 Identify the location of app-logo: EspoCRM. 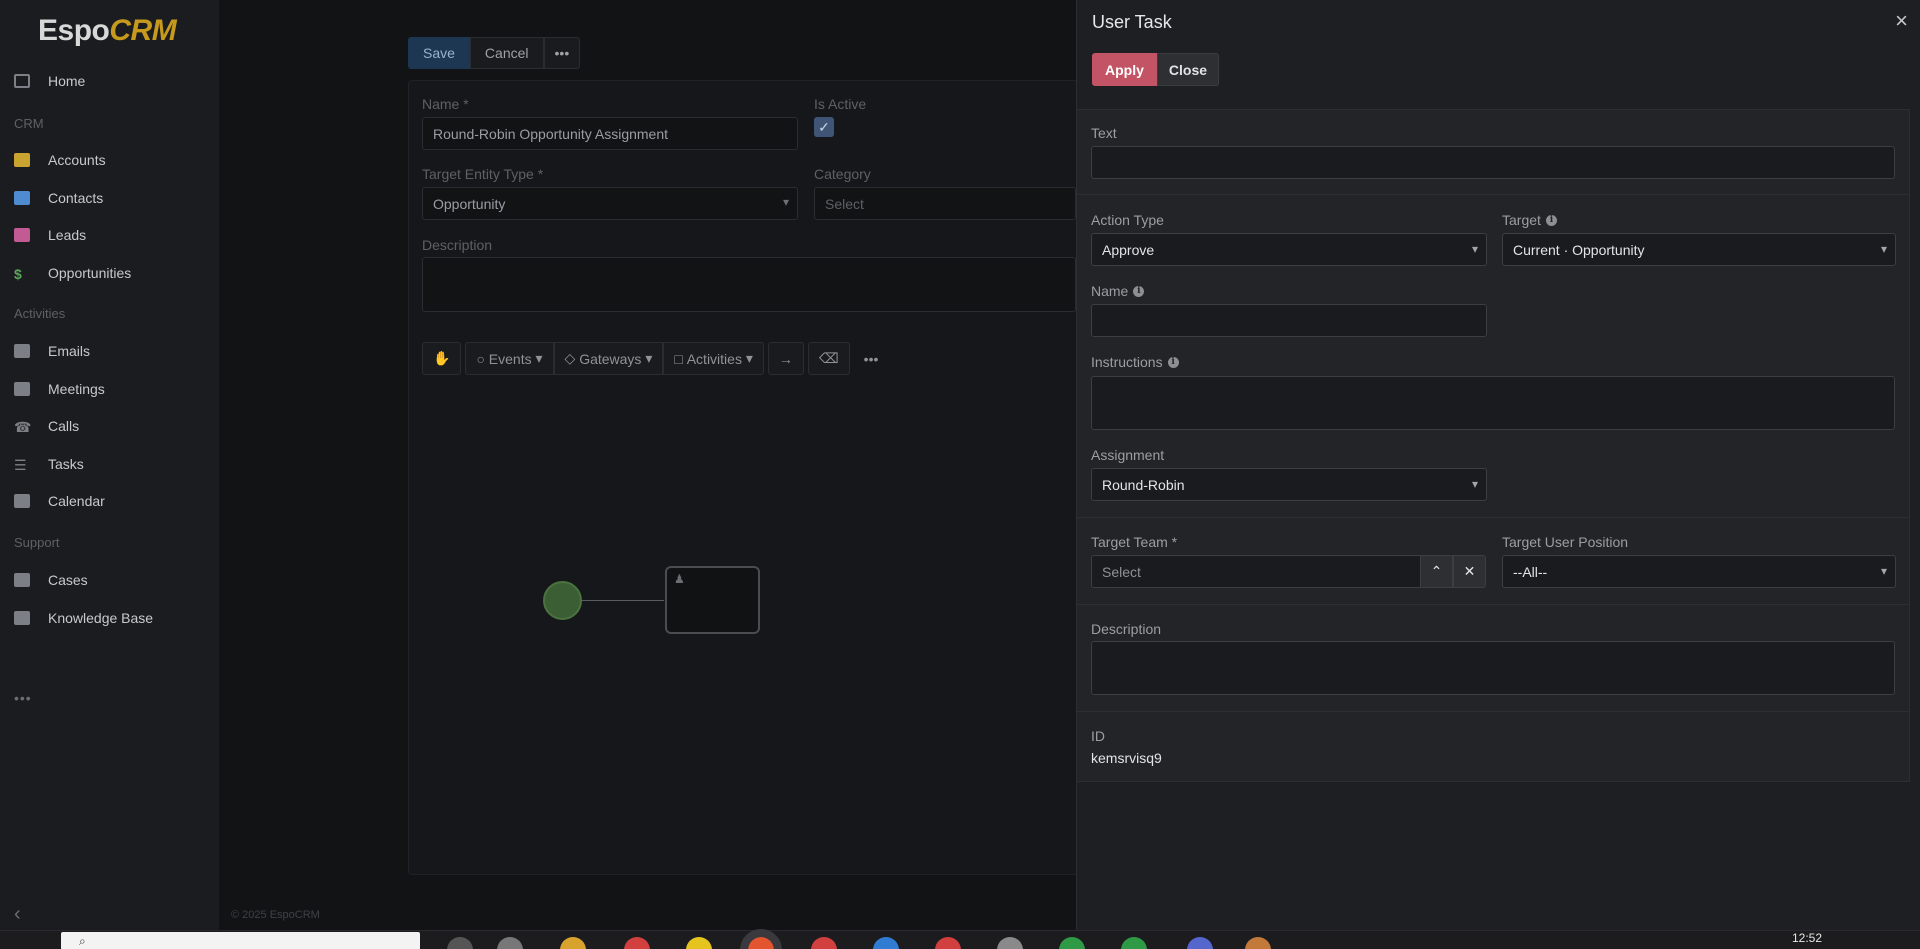
(107, 31).